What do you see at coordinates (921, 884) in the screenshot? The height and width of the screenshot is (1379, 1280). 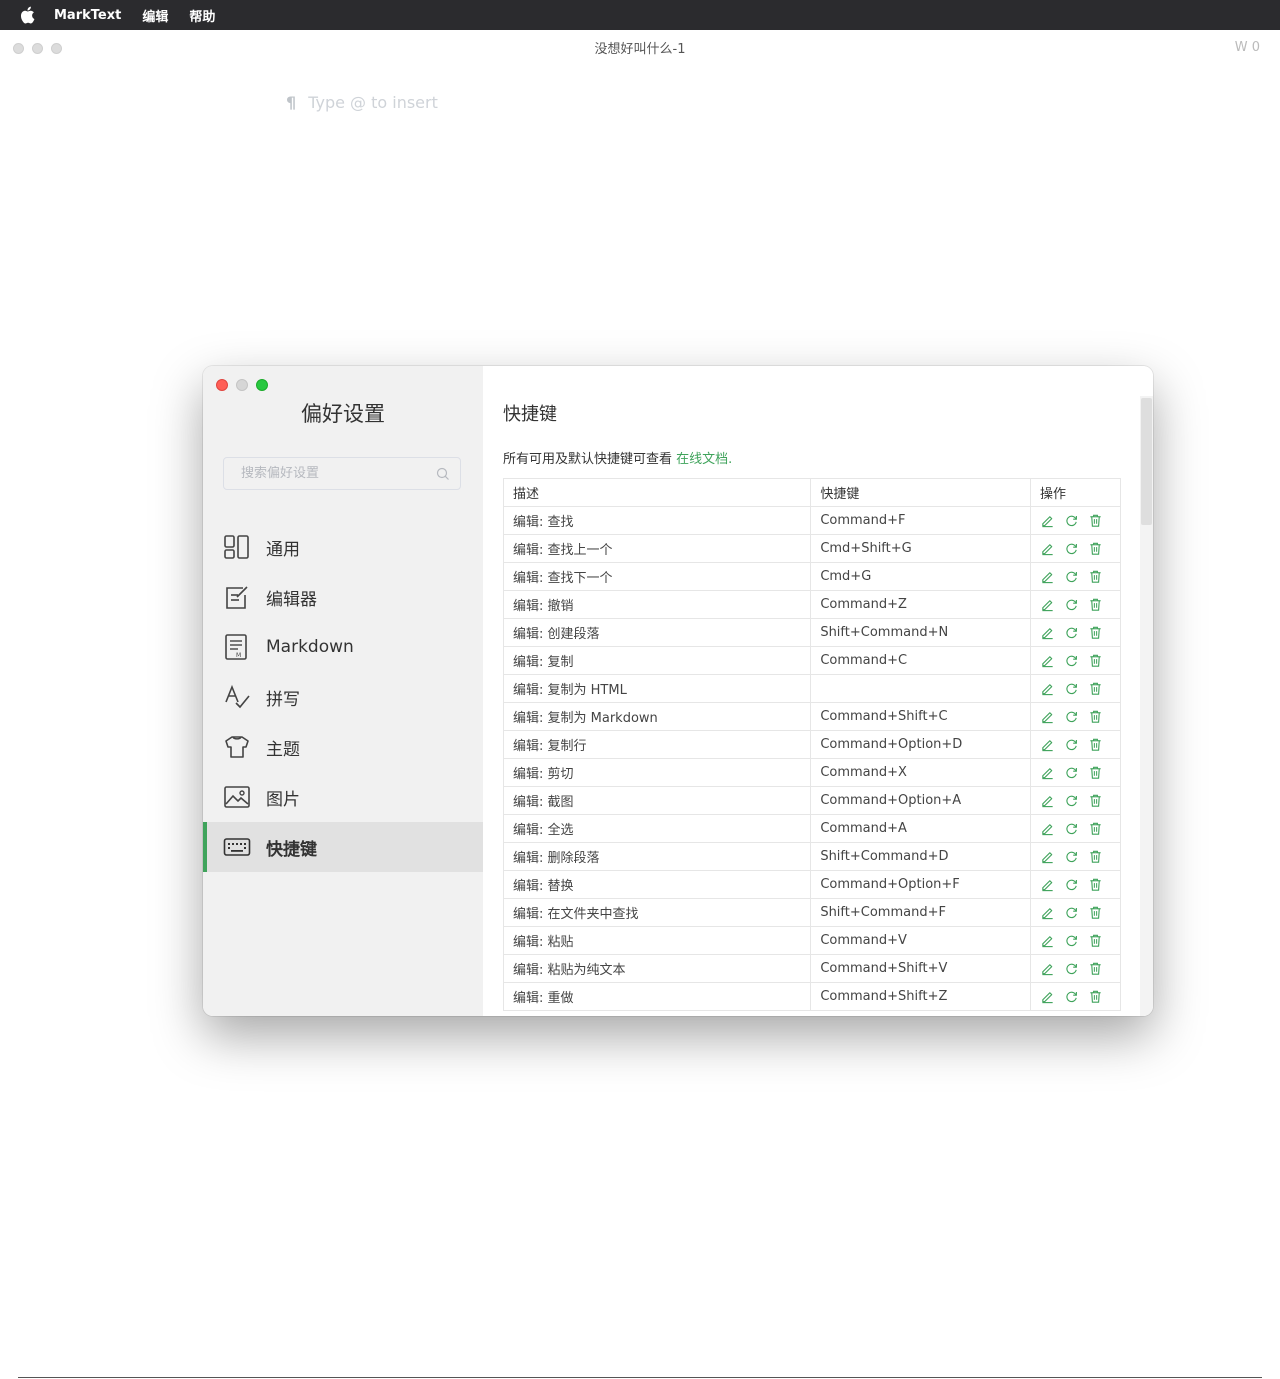 I see `shortcut-keys: Command+Option+F` at bounding box center [921, 884].